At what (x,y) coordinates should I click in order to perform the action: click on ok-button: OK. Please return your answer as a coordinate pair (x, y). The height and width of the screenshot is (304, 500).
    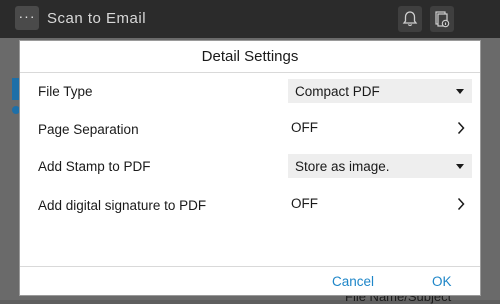
    Looking at the image, I should click on (442, 281).